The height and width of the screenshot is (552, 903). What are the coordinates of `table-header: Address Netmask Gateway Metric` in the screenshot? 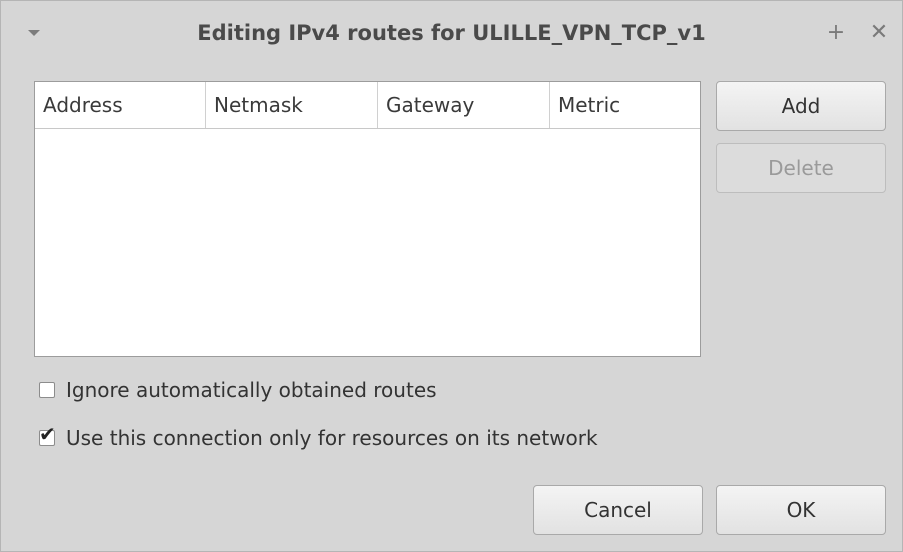 It's located at (367, 105).